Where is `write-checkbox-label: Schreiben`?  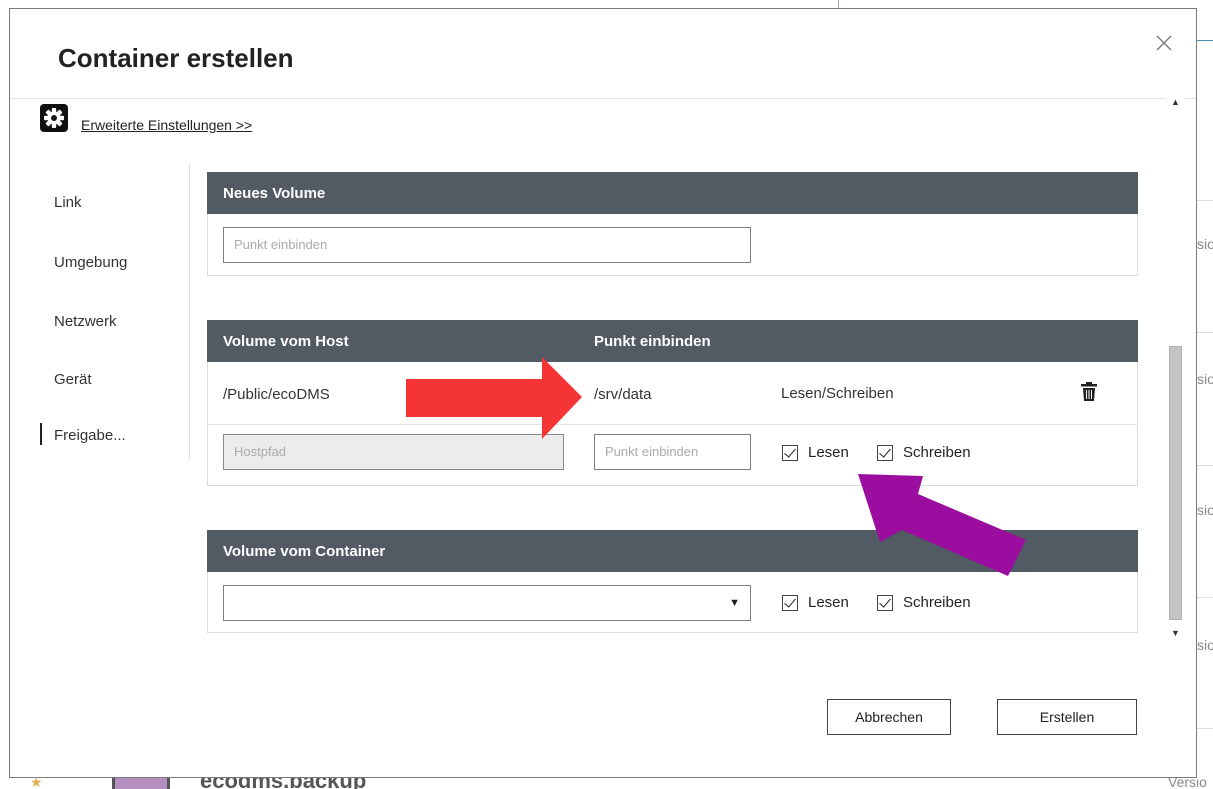 write-checkbox-label: Schreiben is located at coordinates (937, 452).